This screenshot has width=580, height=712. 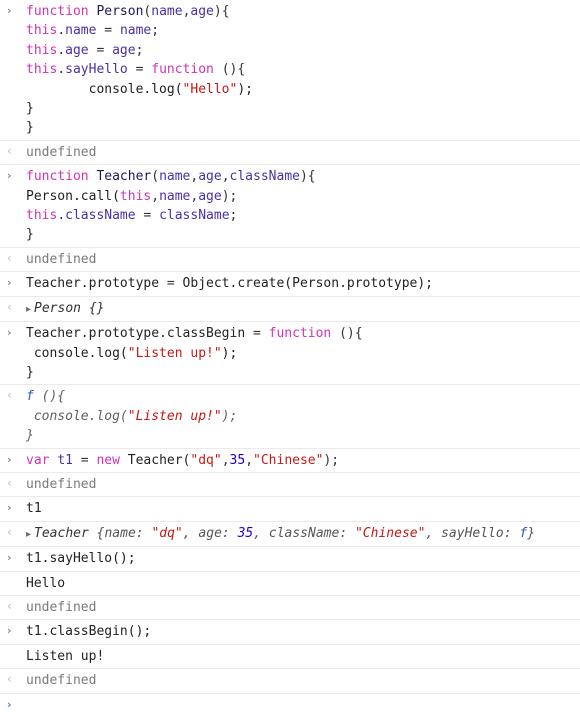 What do you see at coordinates (136, 334) in the screenshot?
I see `token-plain: Teacher.prototype.classBegin` at bounding box center [136, 334].